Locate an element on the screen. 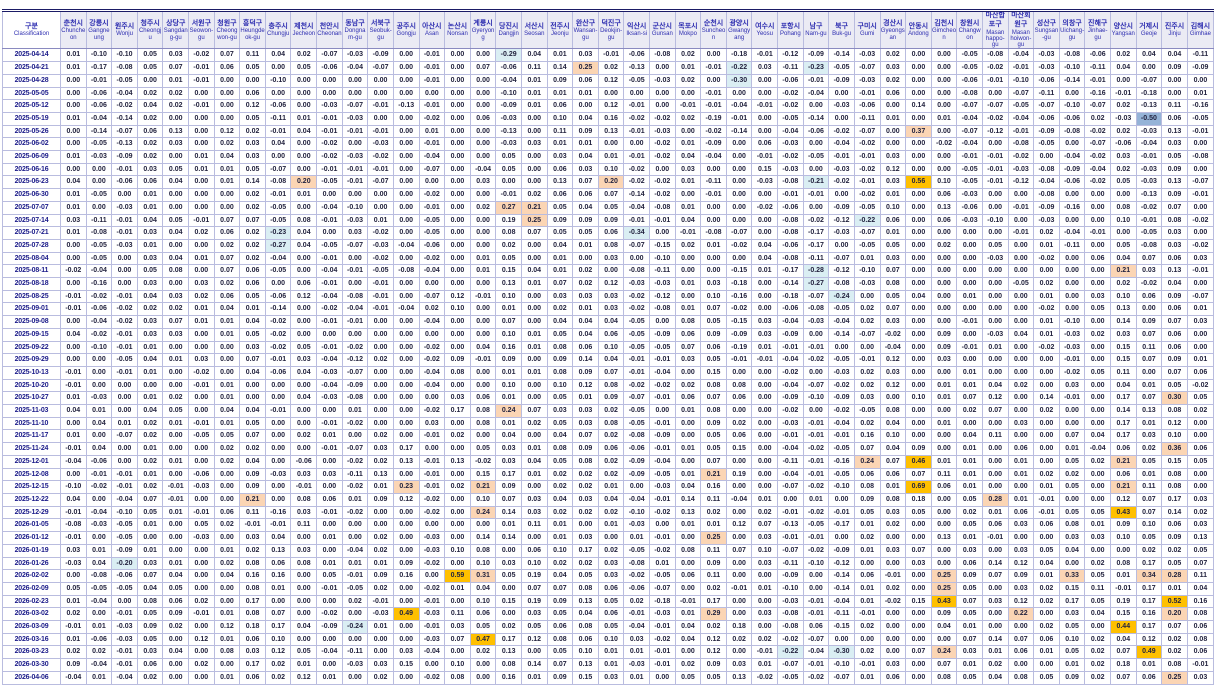 The image size is (1216, 687). value-cell: -0.07 is located at coordinates (739, 233).